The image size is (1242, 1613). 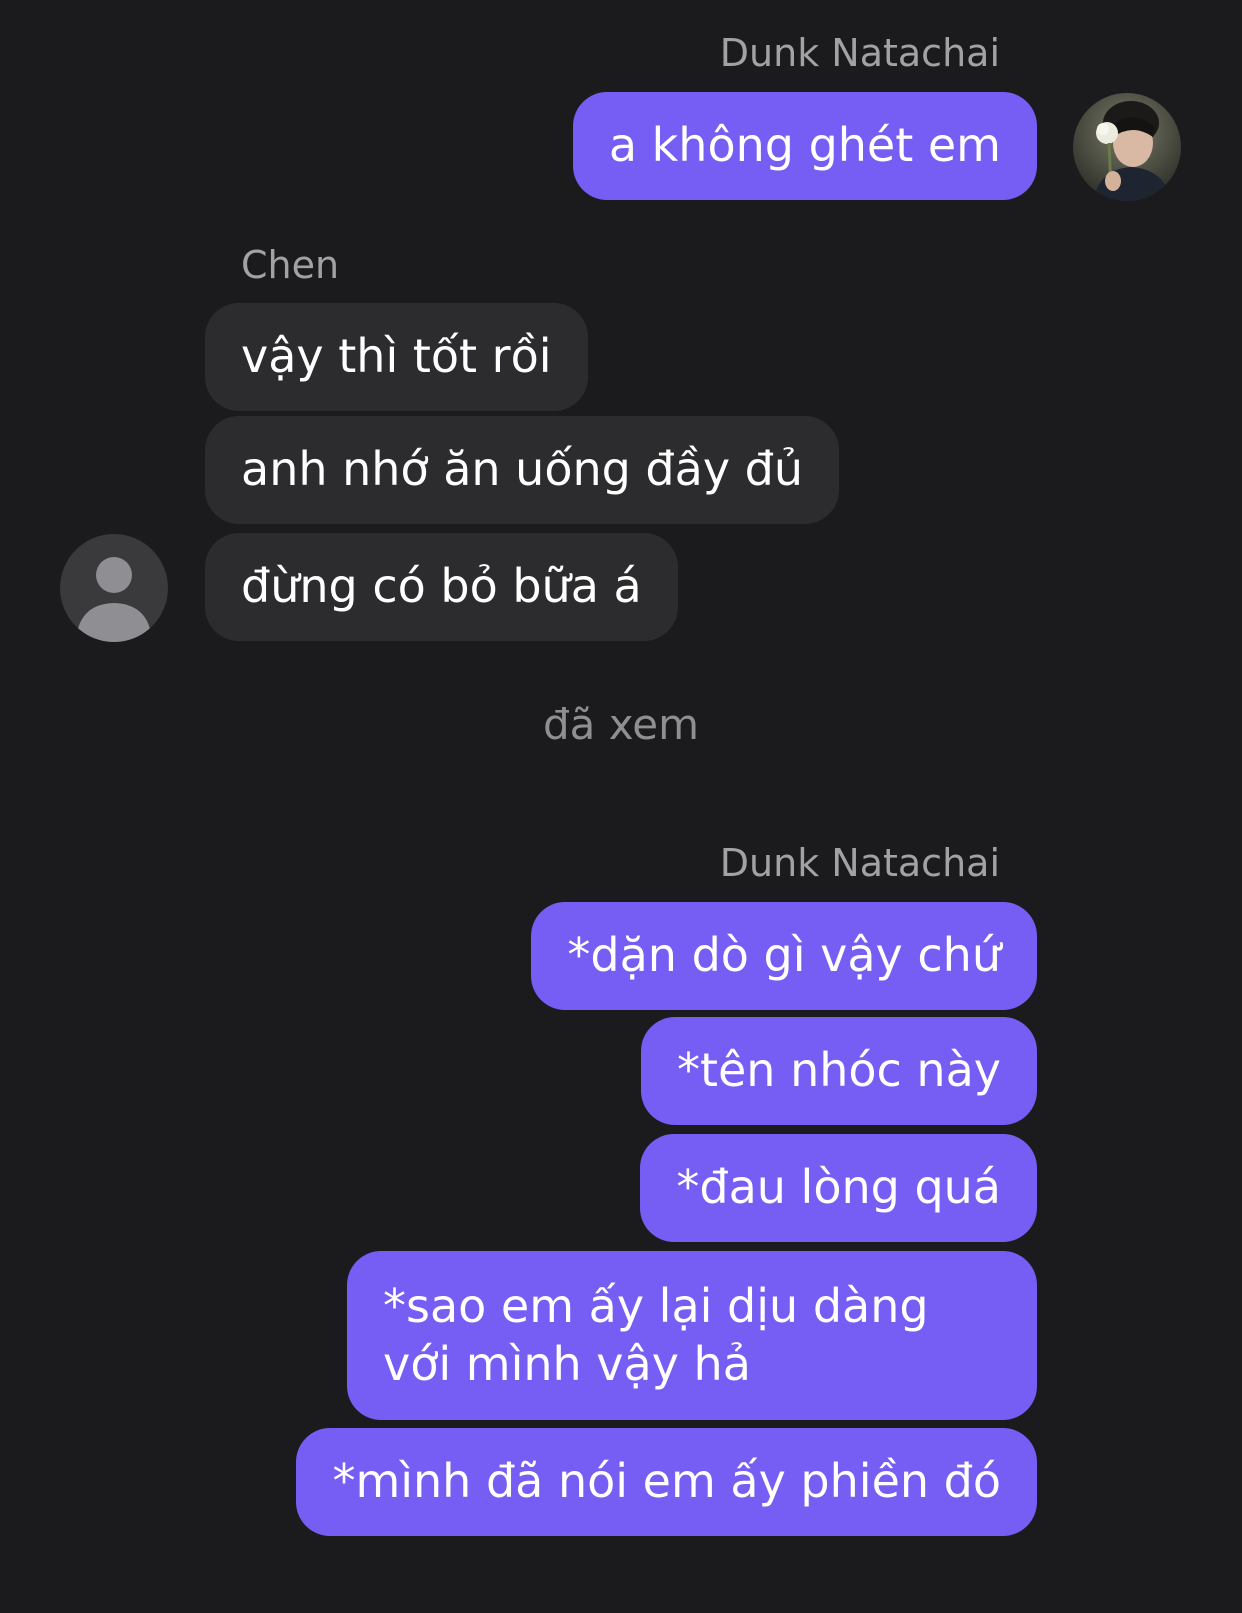 I want to click on profile-photo-avatar, so click(x=1127, y=147).